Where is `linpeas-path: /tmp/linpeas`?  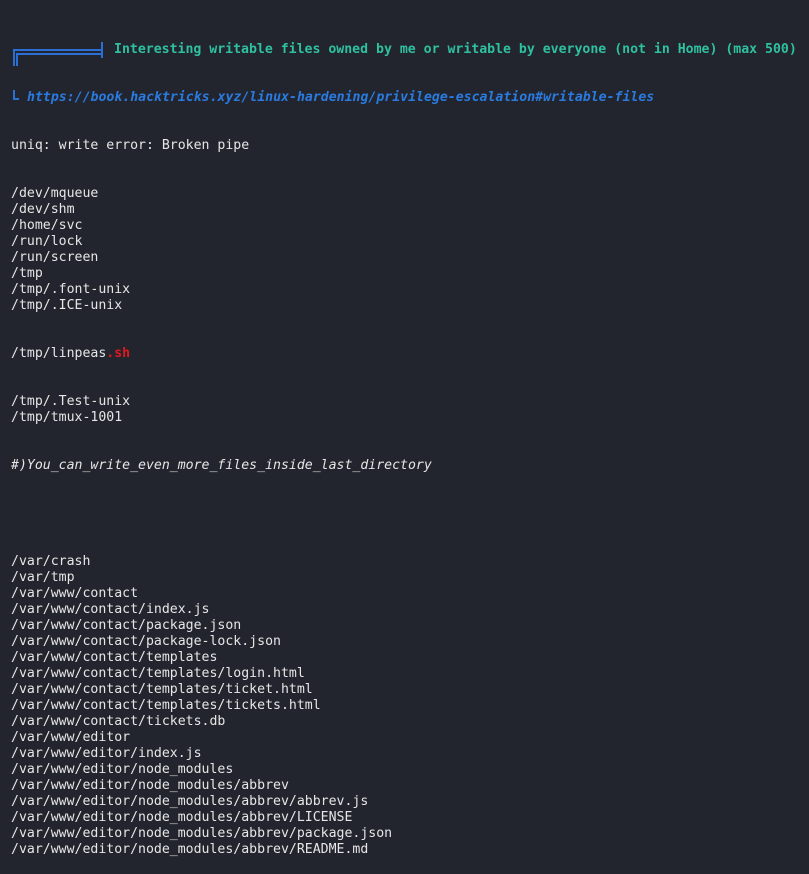
linpeas-path: /tmp/linpeas is located at coordinates (59, 353).